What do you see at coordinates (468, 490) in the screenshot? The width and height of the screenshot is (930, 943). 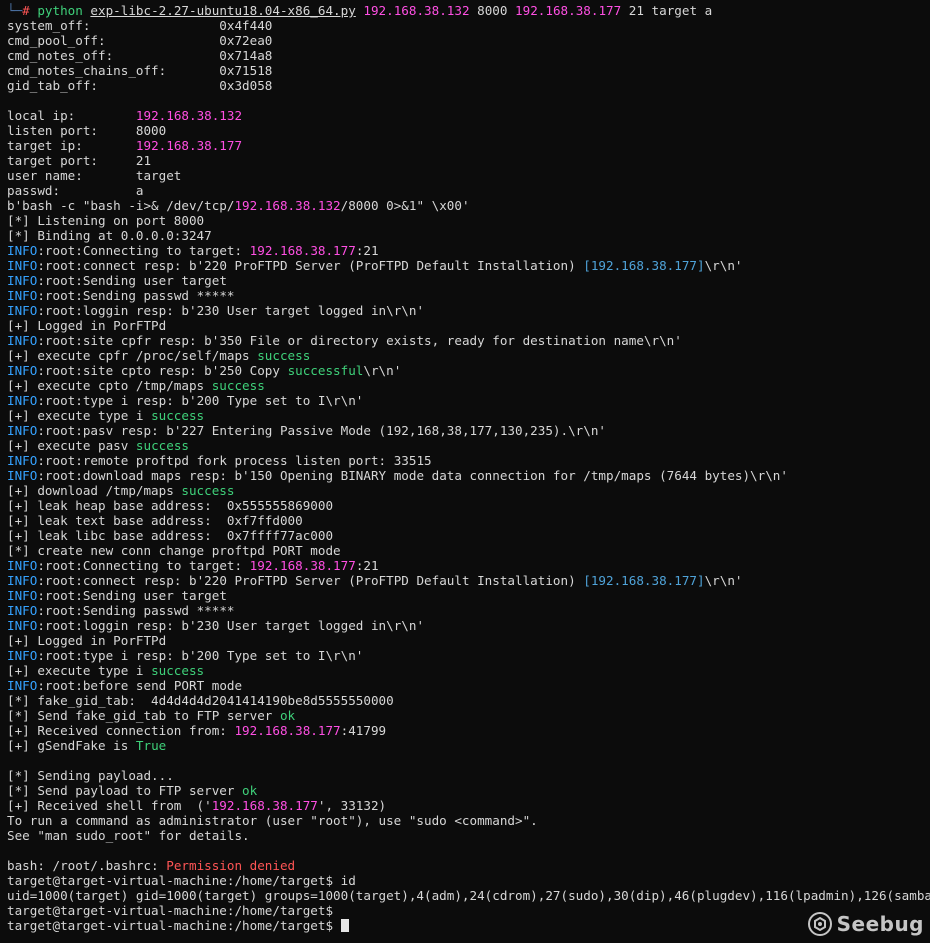 I see `terminal-line: [+] download /tmp/maps success` at bounding box center [468, 490].